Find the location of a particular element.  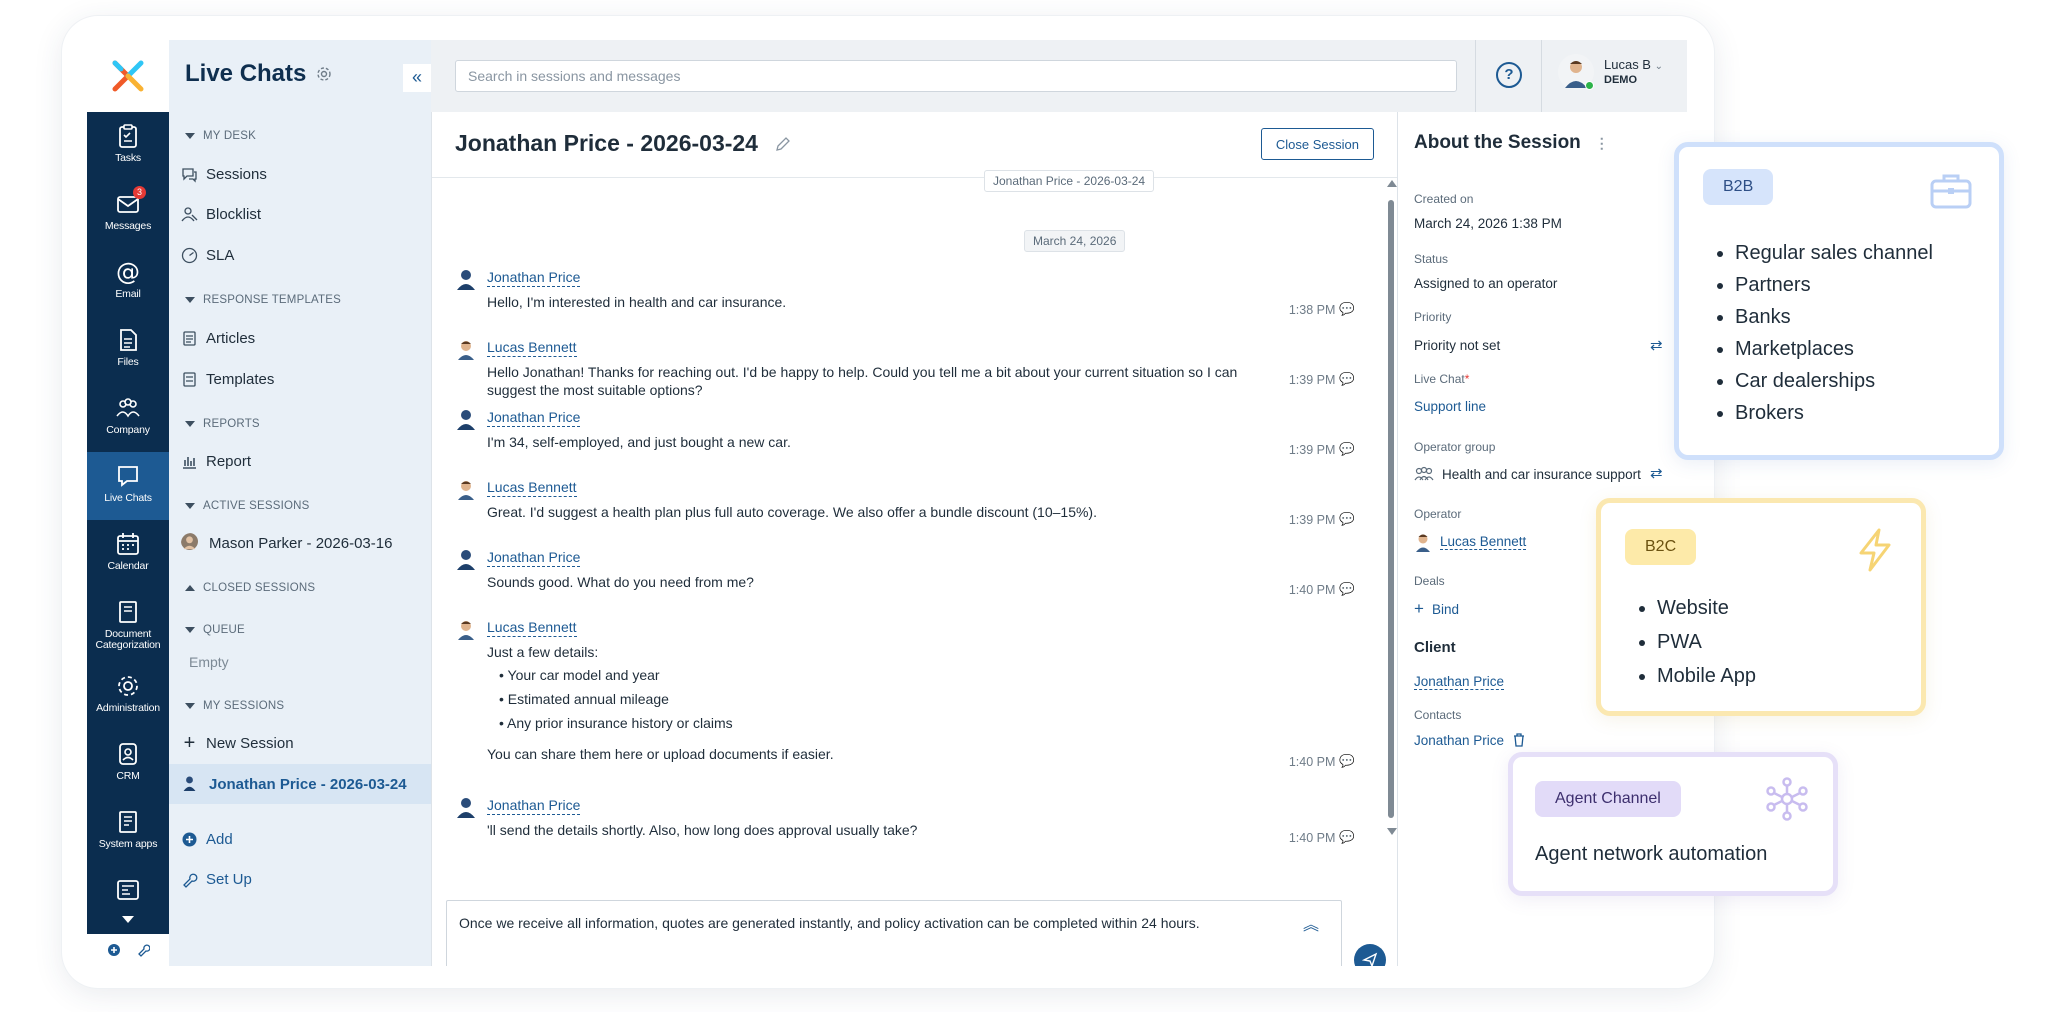

chat-scrollbar is located at coordinates (1392, 510).